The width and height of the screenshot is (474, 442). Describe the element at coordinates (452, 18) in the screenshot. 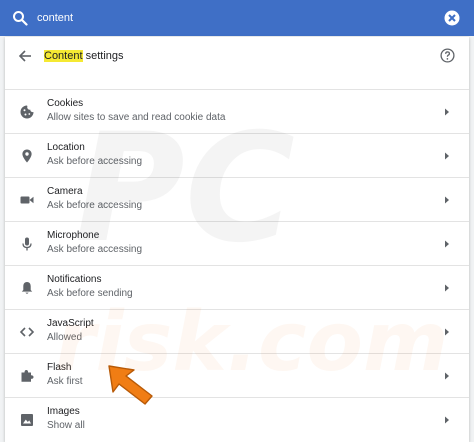

I see `clear-search-icon` at that location.